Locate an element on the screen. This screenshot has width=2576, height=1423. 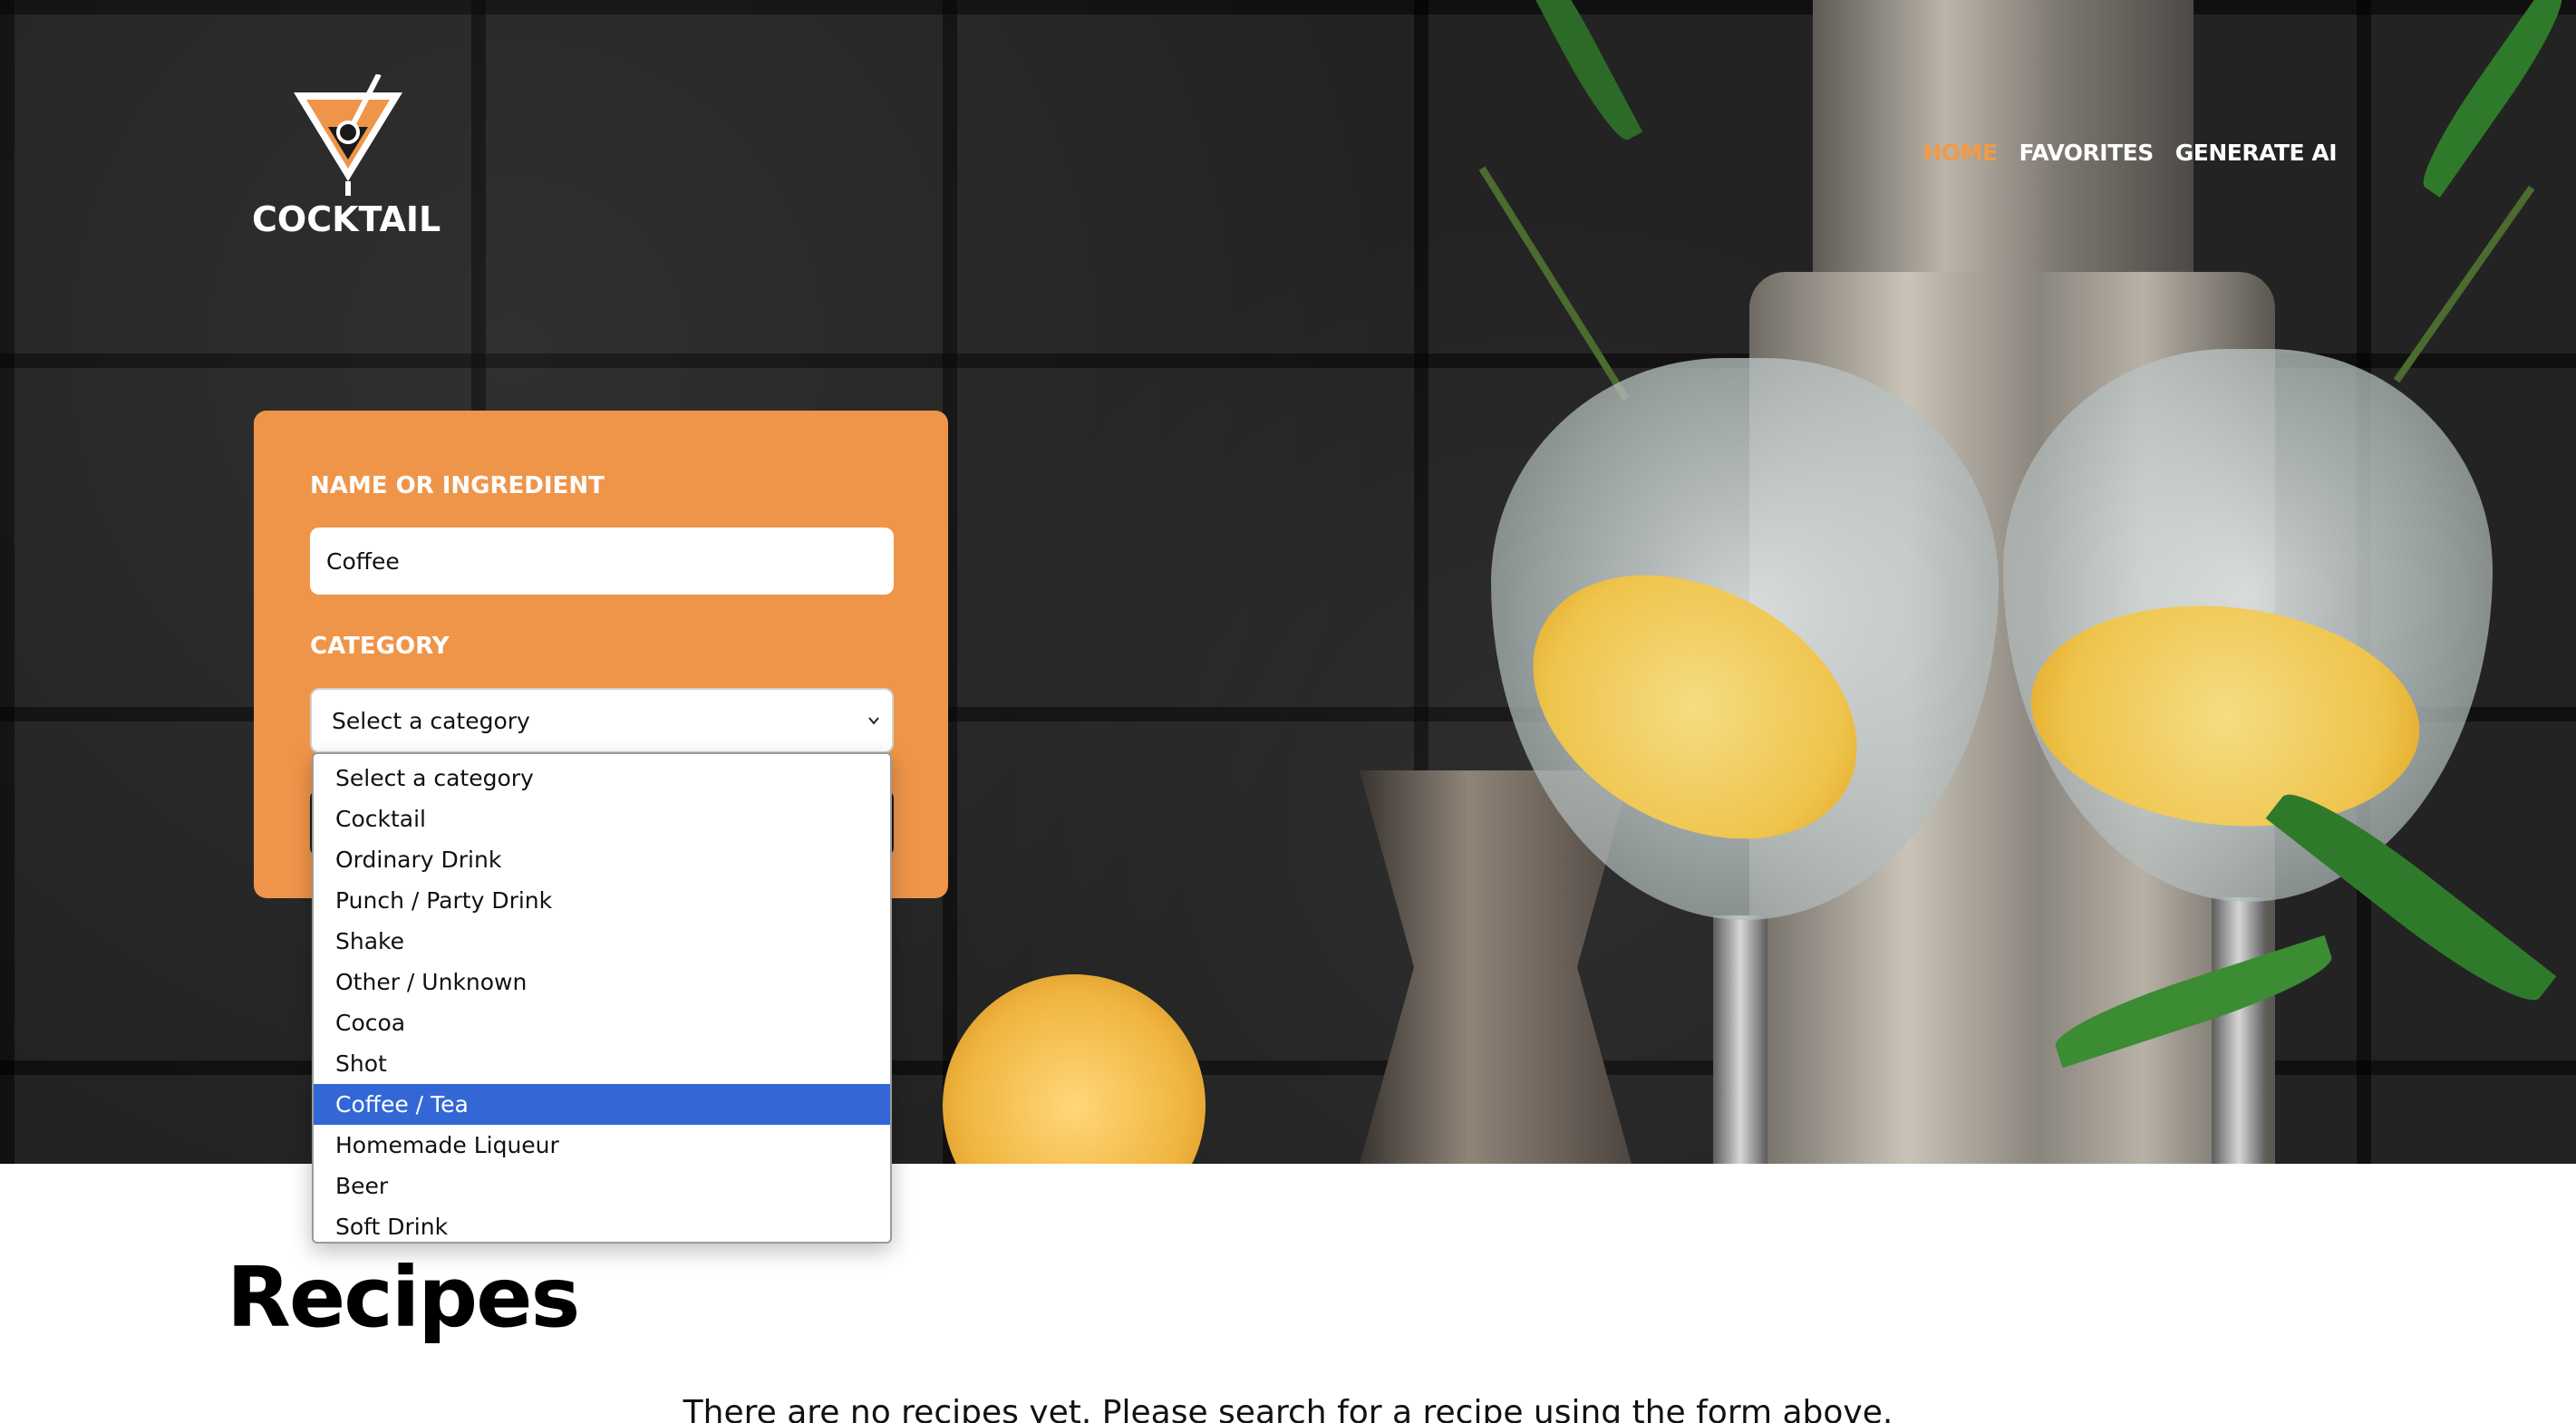
recipes-heading: Recipes is located at coordinates (403, 1297).